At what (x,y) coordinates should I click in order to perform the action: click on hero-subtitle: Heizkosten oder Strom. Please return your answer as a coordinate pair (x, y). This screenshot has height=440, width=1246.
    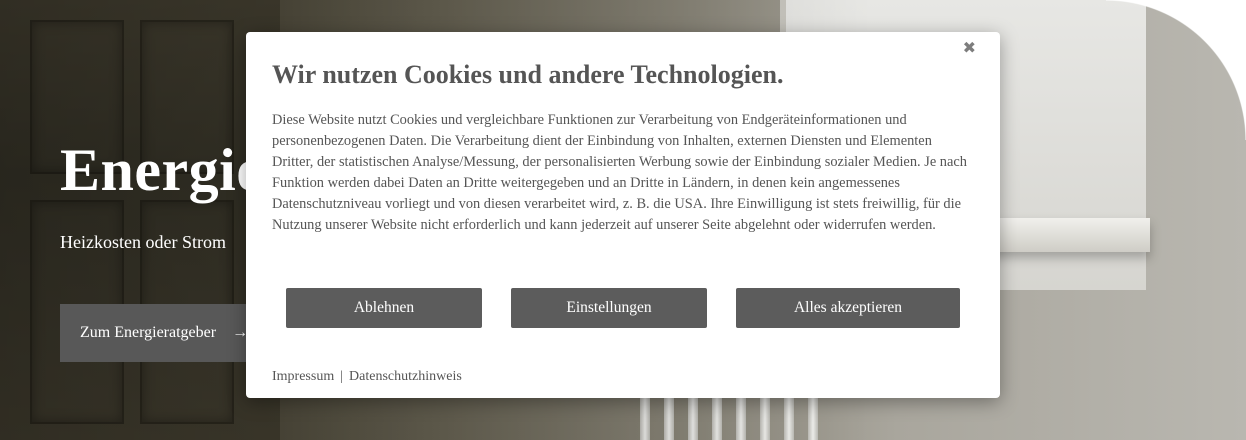
    Looking at the image, I should click on (143, 242).